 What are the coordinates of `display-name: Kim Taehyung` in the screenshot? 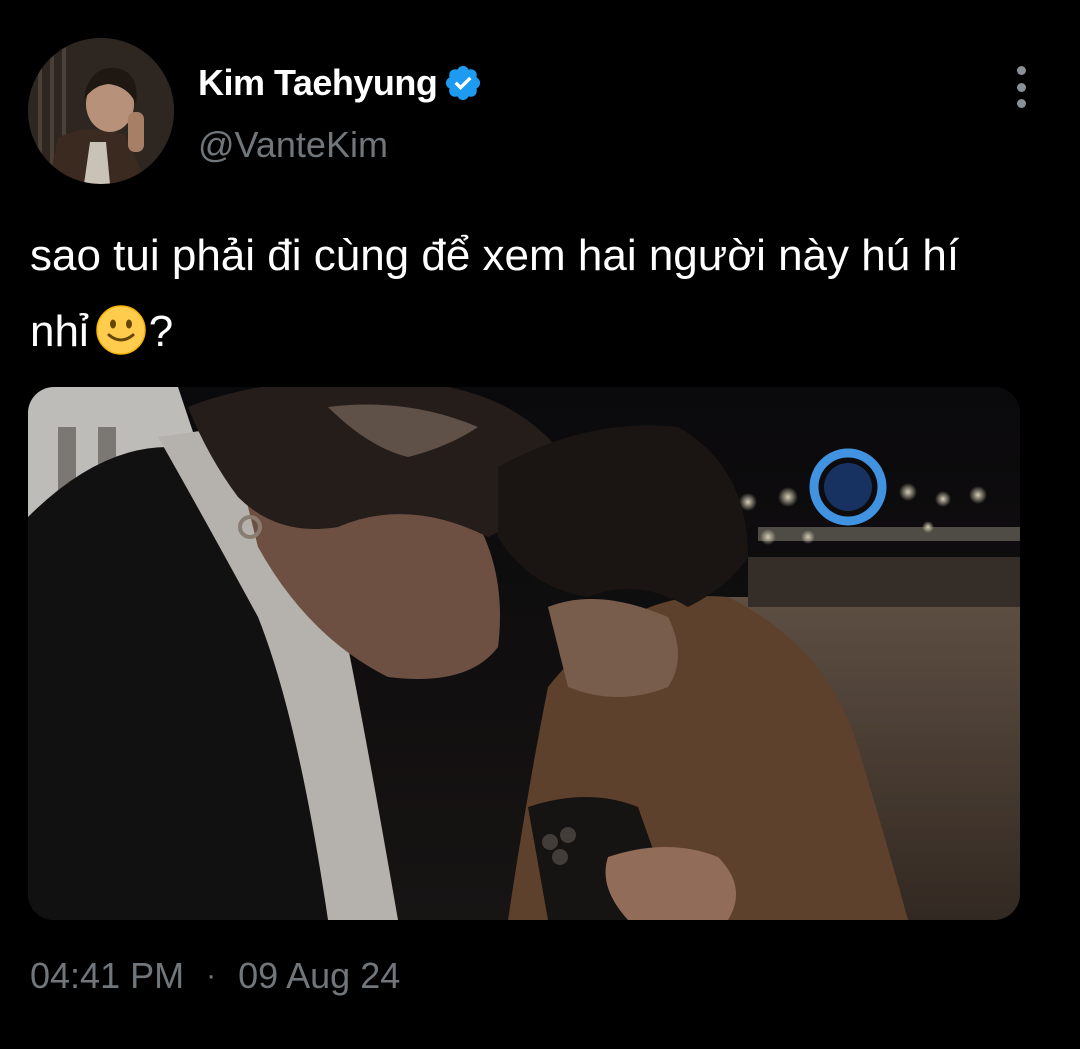 It's located at (318, 83).